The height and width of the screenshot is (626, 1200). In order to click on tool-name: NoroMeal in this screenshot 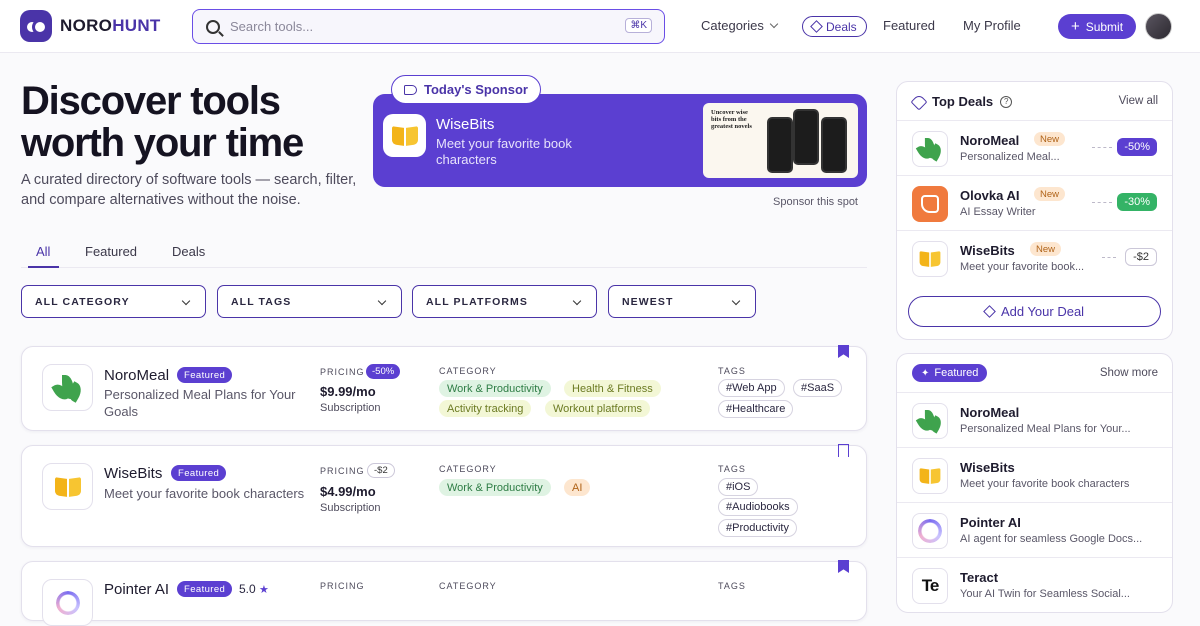, I will do `click(136, 375)`.